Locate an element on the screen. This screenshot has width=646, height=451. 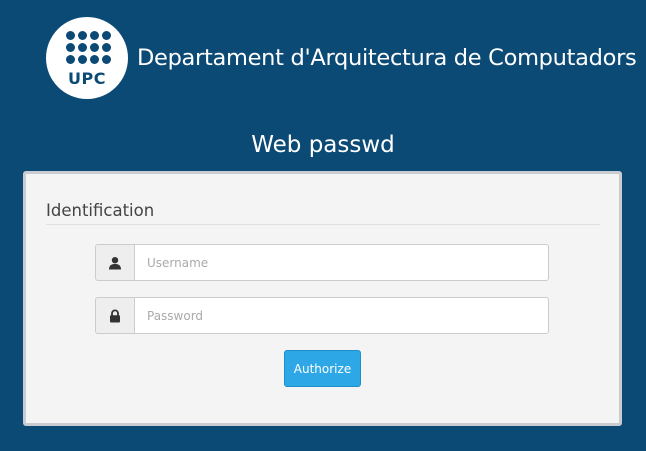
username-group is located at coordinates (322, 262).